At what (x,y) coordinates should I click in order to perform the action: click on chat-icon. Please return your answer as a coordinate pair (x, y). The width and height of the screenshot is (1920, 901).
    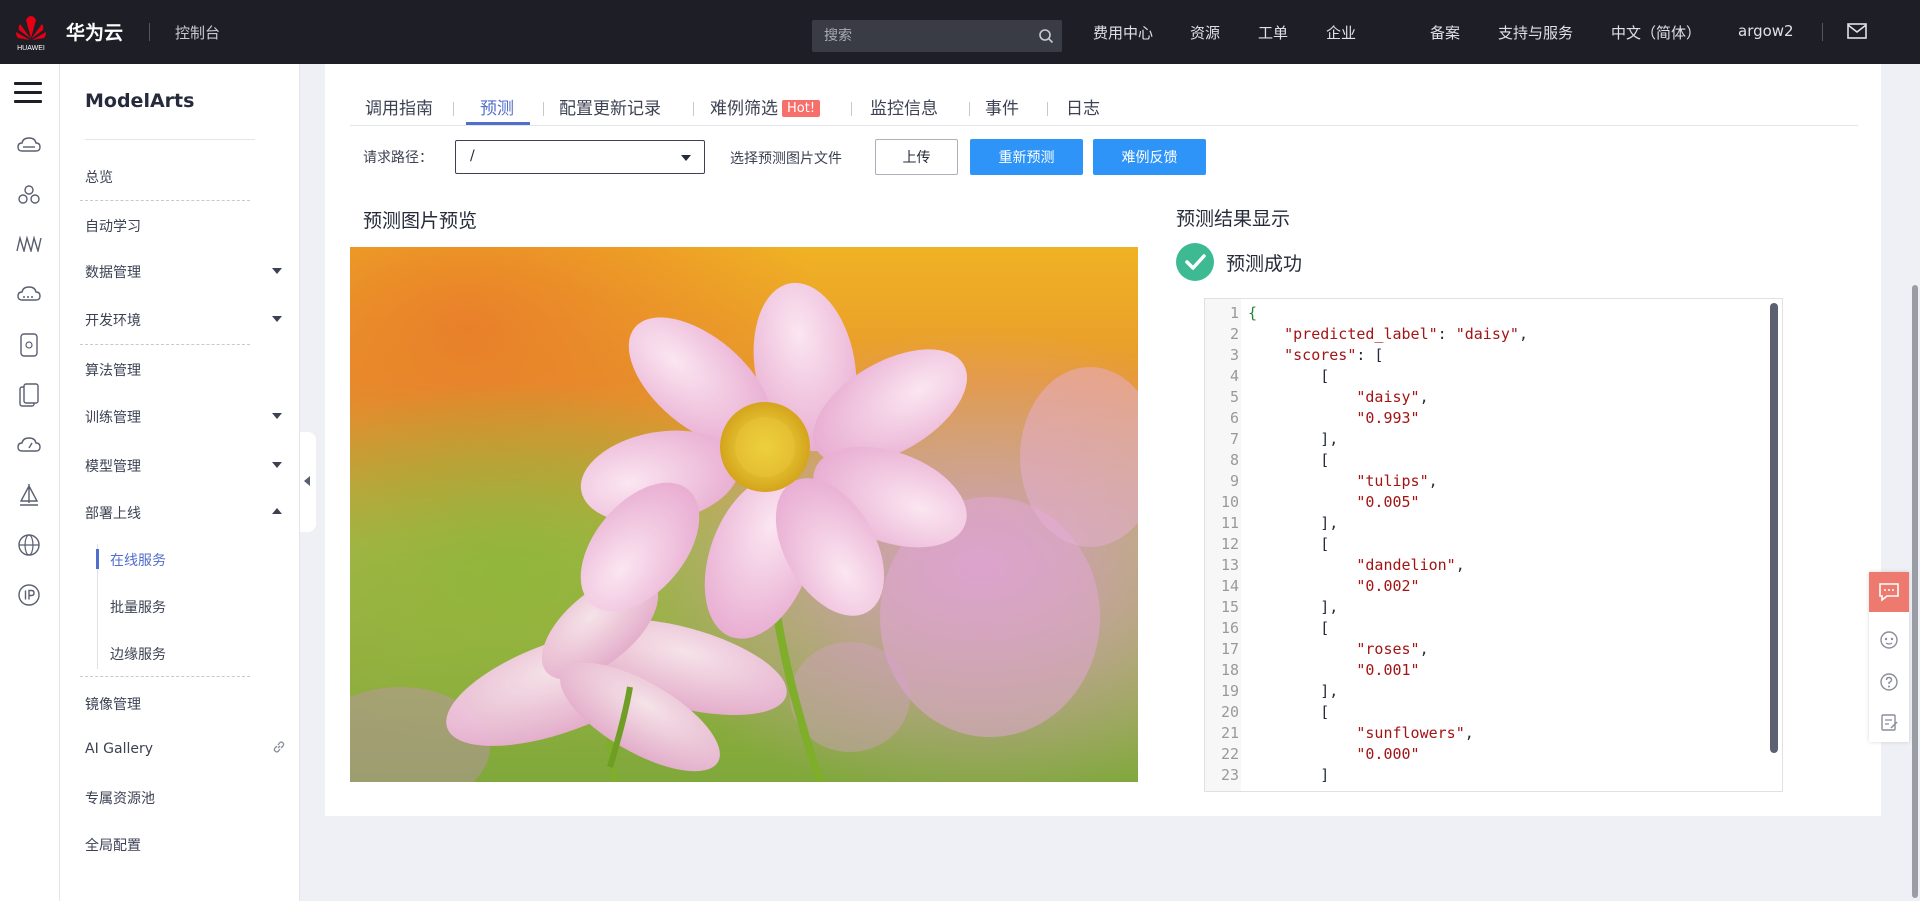
    Looking at the image, I should click on (1889, 592).